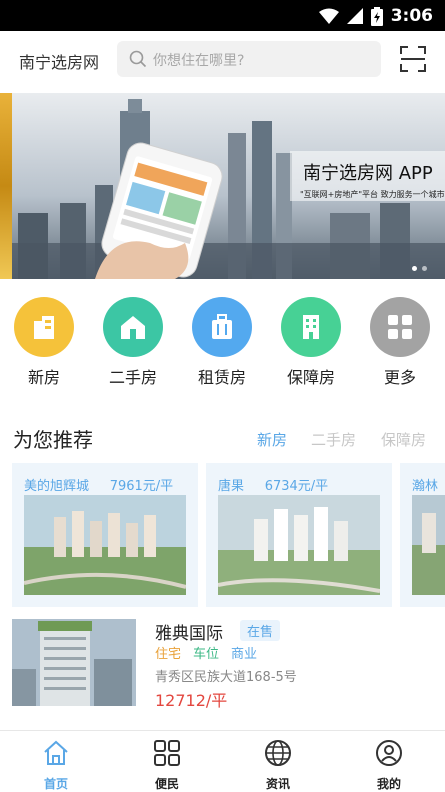 The width and height of the screenshot is (445, 792). I want to click on search-input: 你想住在哪里?, so click(249, 59).